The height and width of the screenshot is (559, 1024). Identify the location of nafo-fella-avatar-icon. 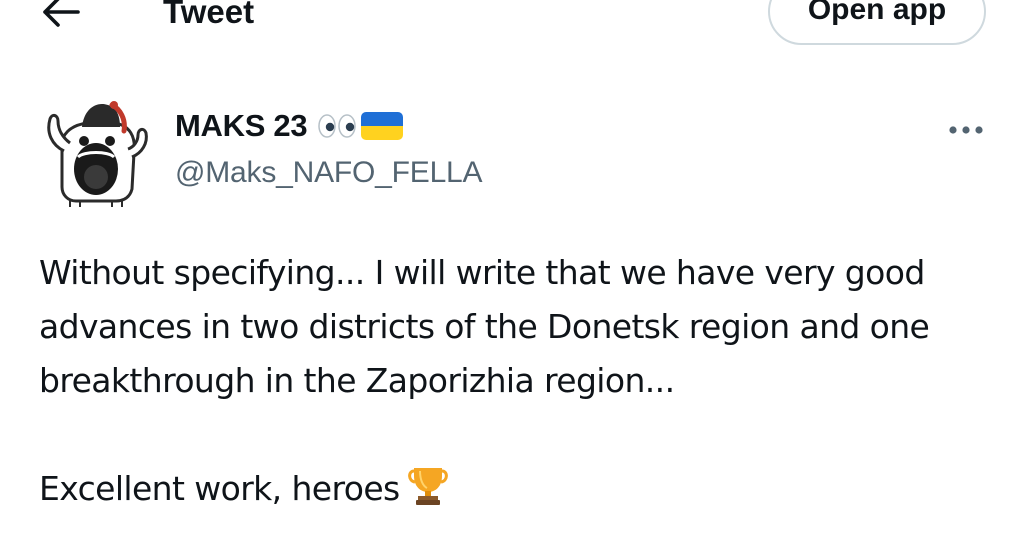
(97, 154).